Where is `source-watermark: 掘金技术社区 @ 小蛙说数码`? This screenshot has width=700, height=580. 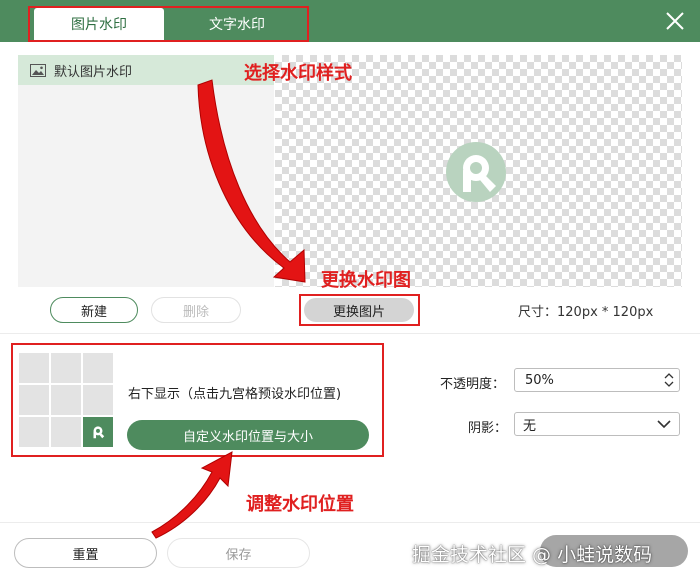 source-watermark: 掘金技术社区 @ 小蛙说数码 is located at coordinates (532, 555).